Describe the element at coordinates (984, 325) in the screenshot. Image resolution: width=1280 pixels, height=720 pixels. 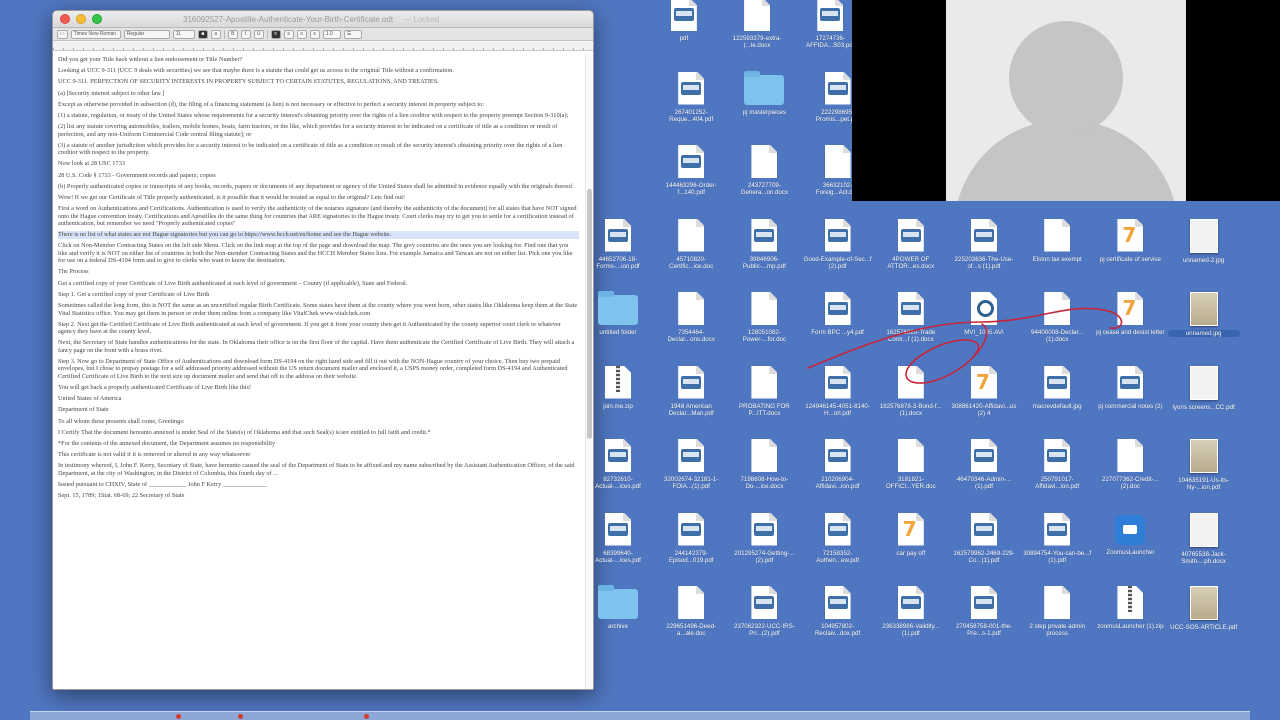
I see `desktop-file: MVI_1065.AVI` at that location.